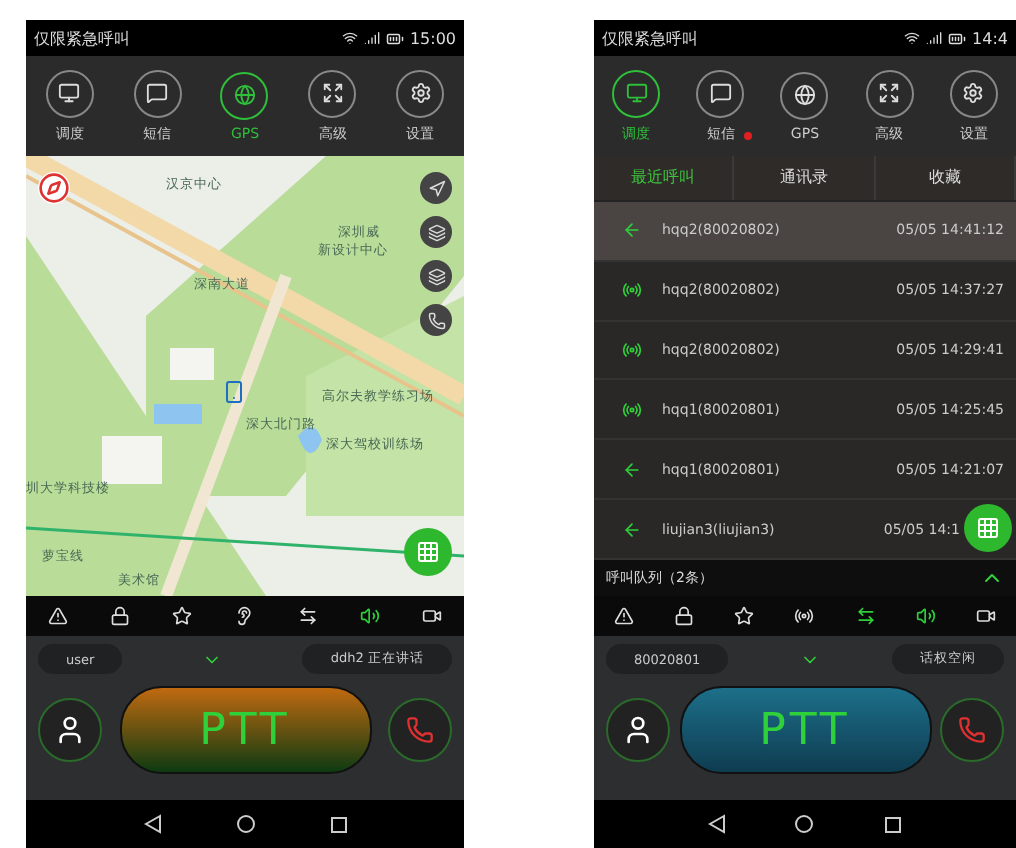 This screenshot has height=848, width=1016. I want to click on ear-icon, so click(244, 616).